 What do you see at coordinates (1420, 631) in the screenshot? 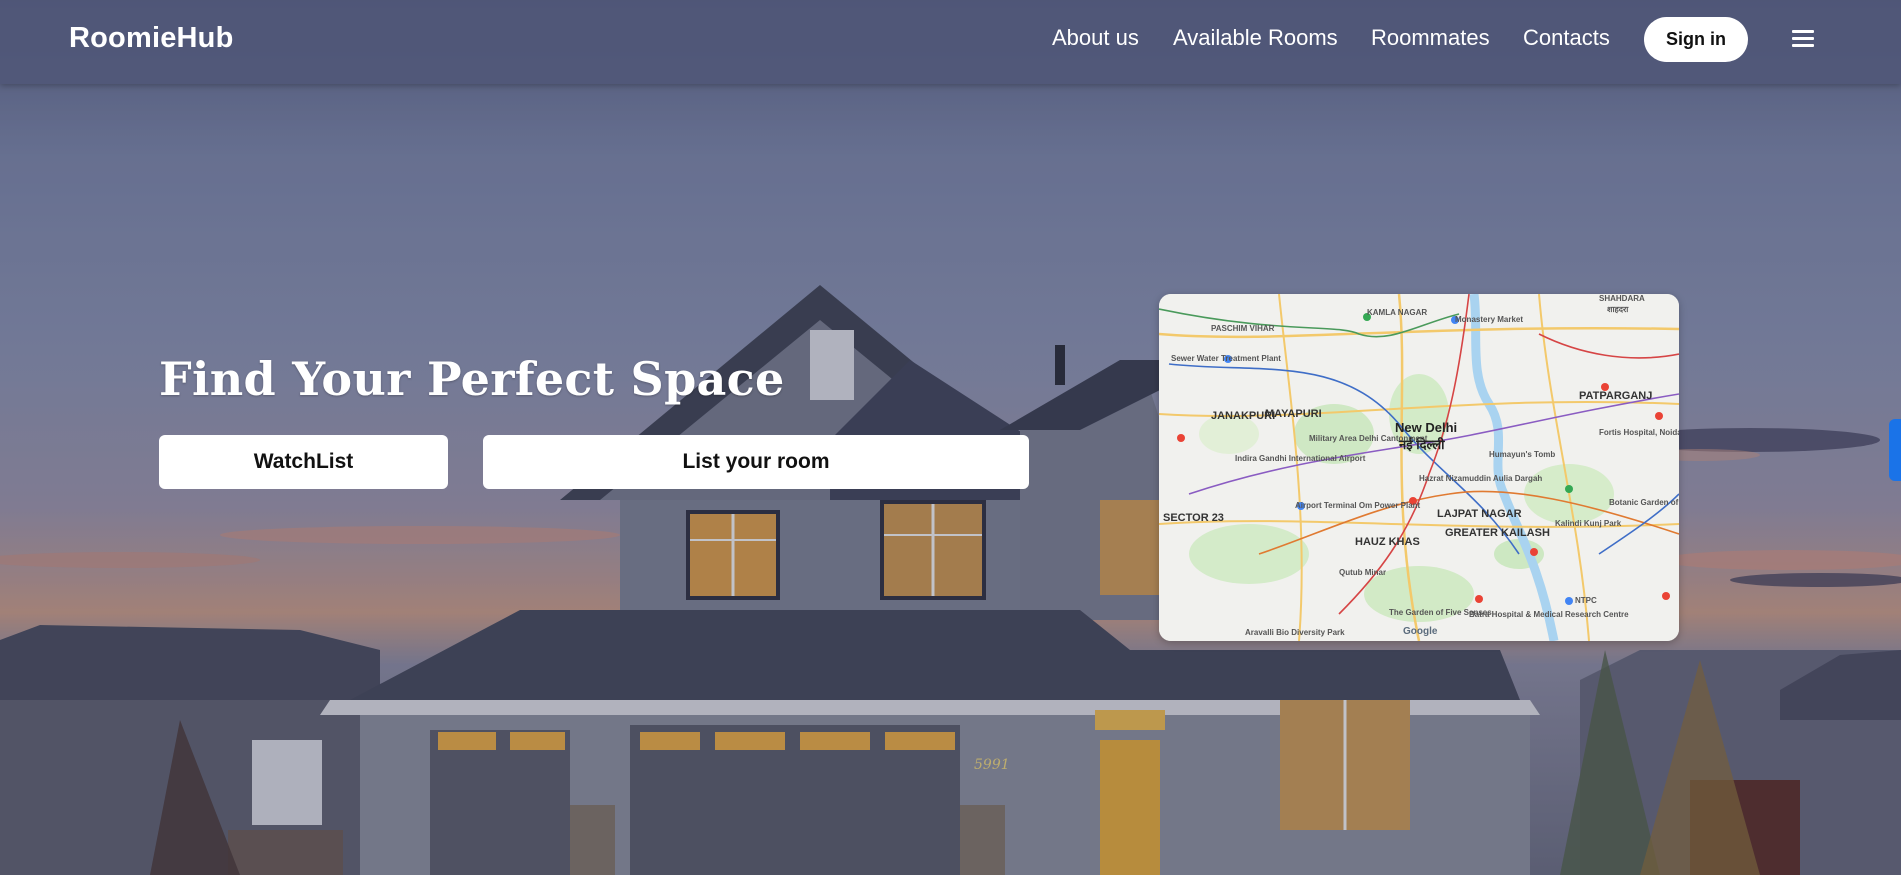
I see `map-attribution: Google` at bounding box center [1420, 631].